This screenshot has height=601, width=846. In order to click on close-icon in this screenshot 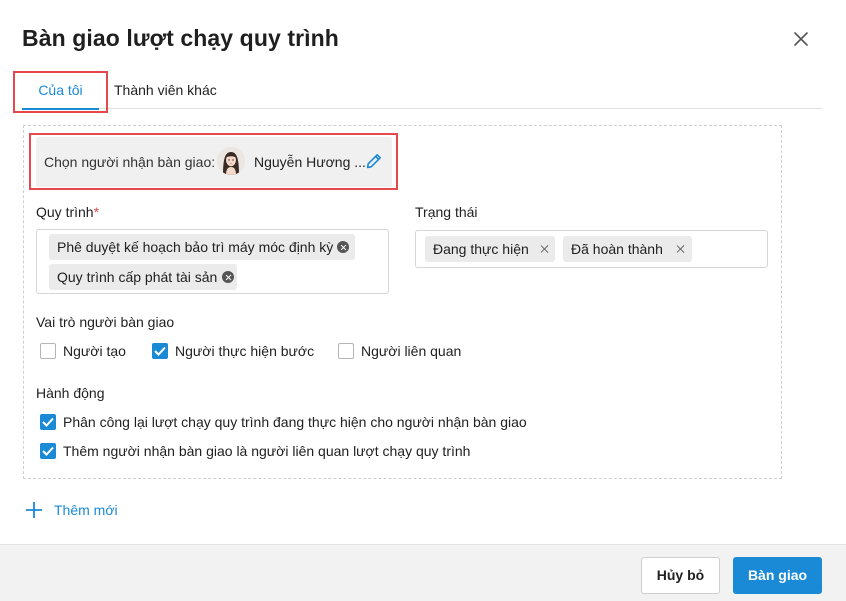, I will do `click(801, 39)`.